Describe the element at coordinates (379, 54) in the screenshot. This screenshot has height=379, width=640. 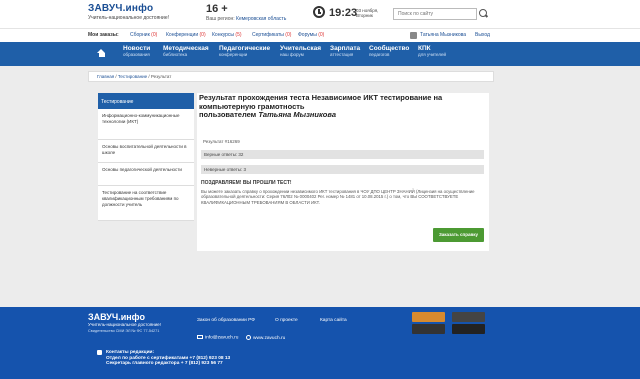
I see `nav-community-sub: педагогов` at that location.